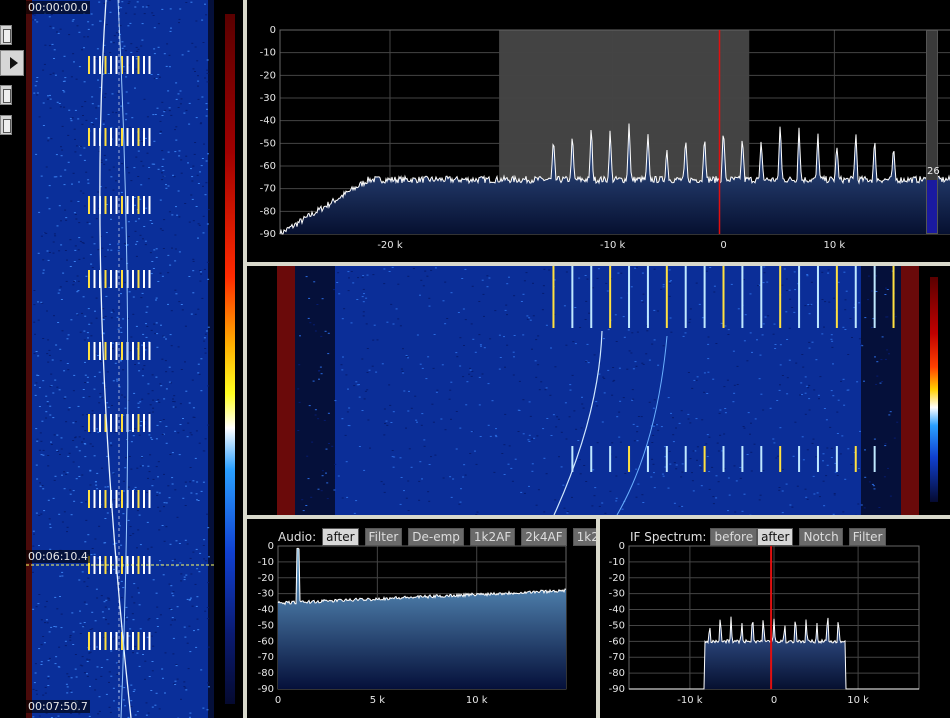 The image size is (950, 718). What do you see at coordinates (12, 63) in the screenshot?
I see `play-button` at bounding box center [12, 63].